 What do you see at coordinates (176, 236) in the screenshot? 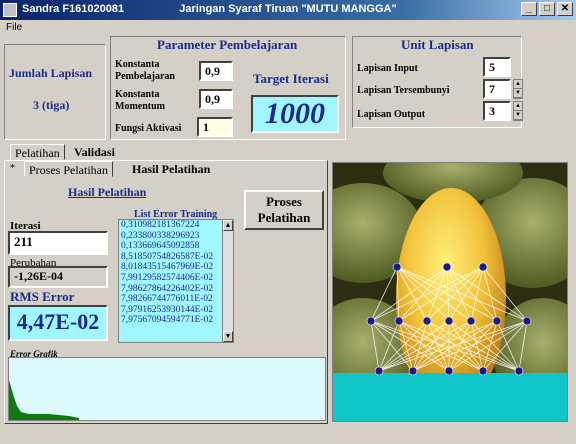
I see `error-list-item: 0,233800338296923` at bounding box center [176, 236].